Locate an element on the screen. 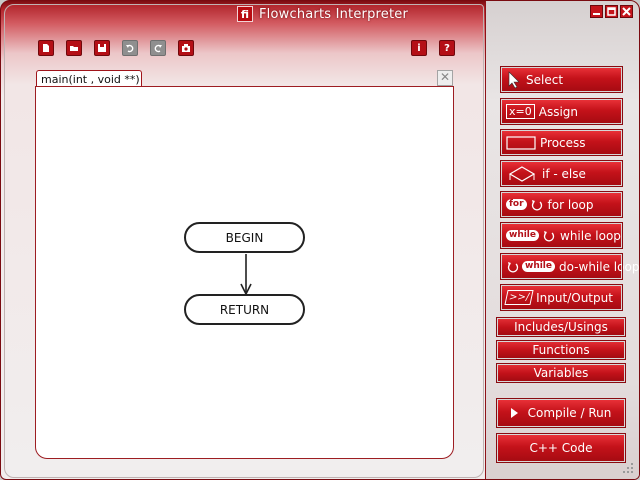 This screenshot has height=480, width=640. input-output-tool-button: >>/ Input/Output is located at coordinates (561, 297).